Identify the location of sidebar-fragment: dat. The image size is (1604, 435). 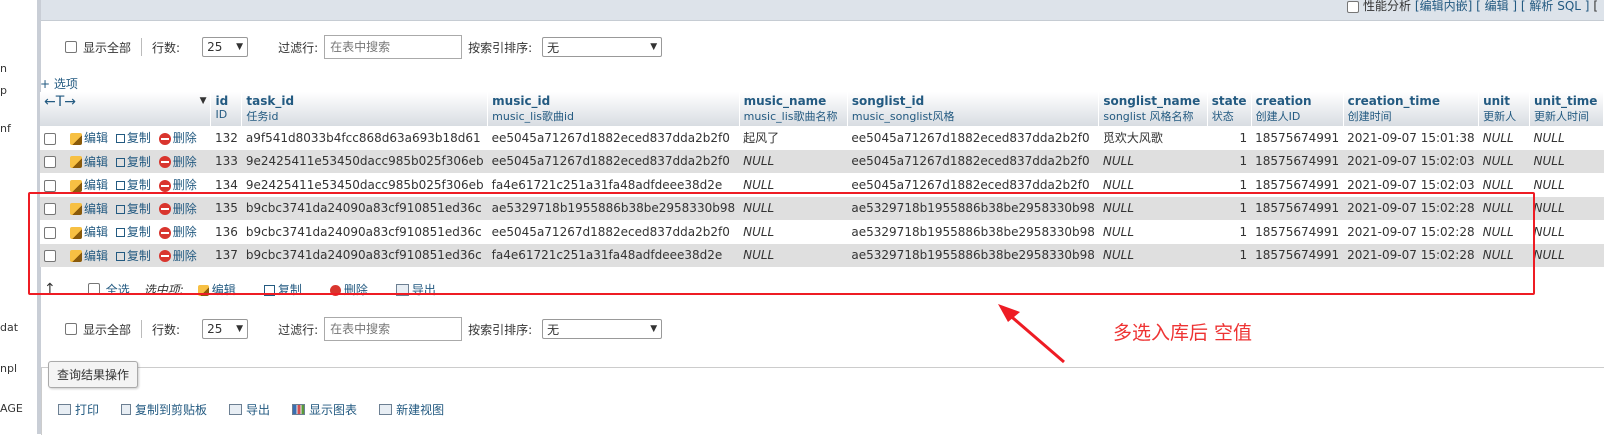
(9, 327).